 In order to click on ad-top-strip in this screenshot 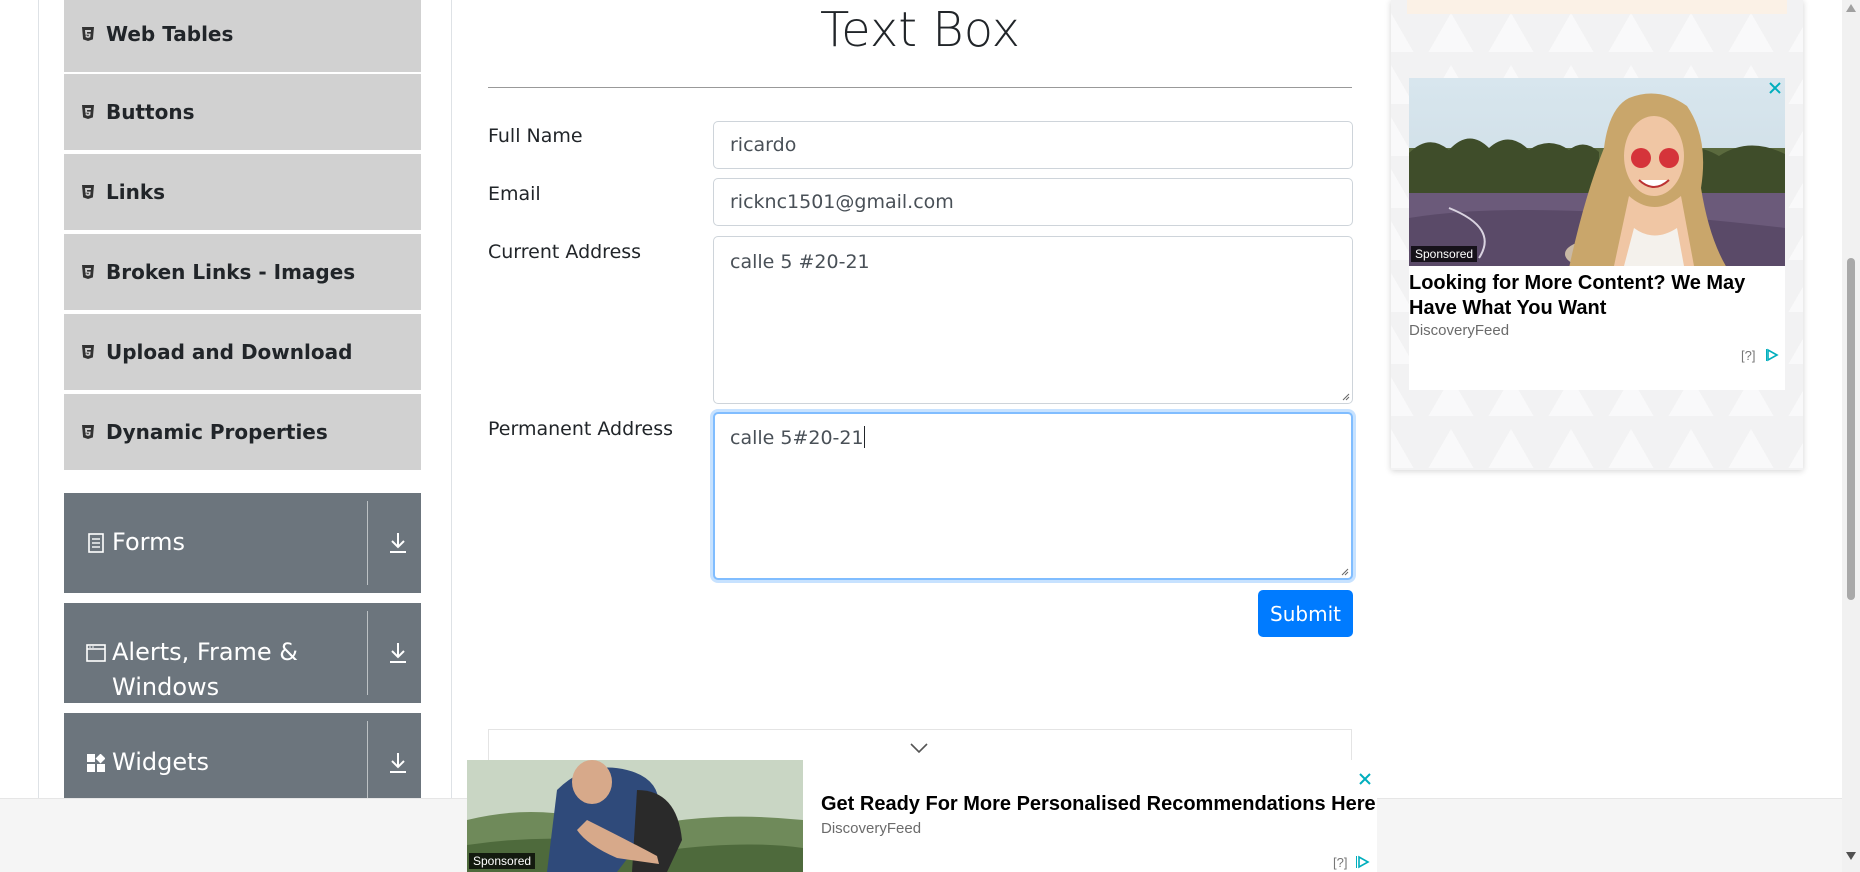, I will do `click(1597, 7)`.